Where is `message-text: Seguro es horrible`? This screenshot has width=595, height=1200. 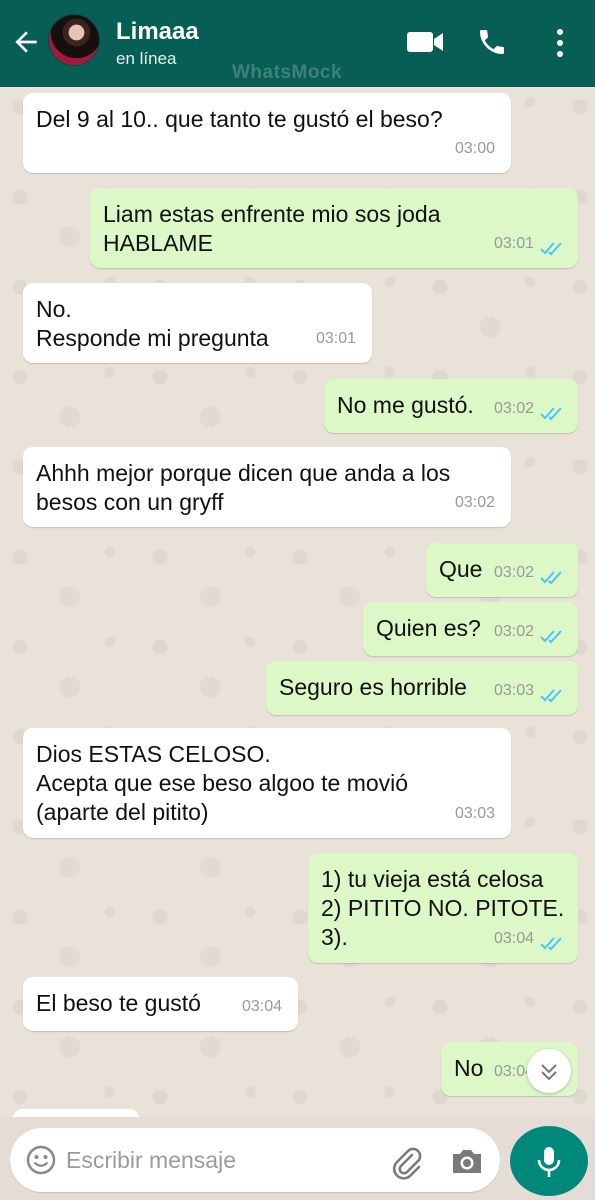 message-text: Seguro es horrible is located at coordinates (373, 687).